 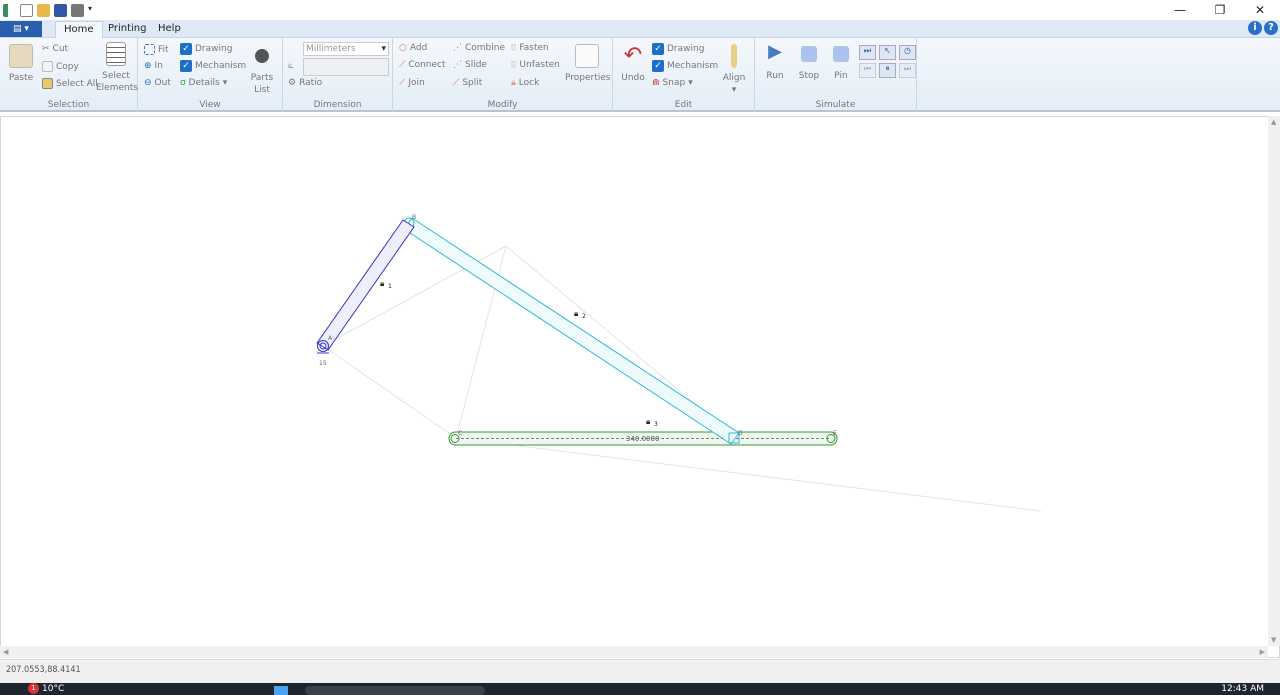 What do you see at coordinates (1273, 122) in the screenshot?
I see `scroll-up-icon: ▲` at bounding box center [1273, 122].